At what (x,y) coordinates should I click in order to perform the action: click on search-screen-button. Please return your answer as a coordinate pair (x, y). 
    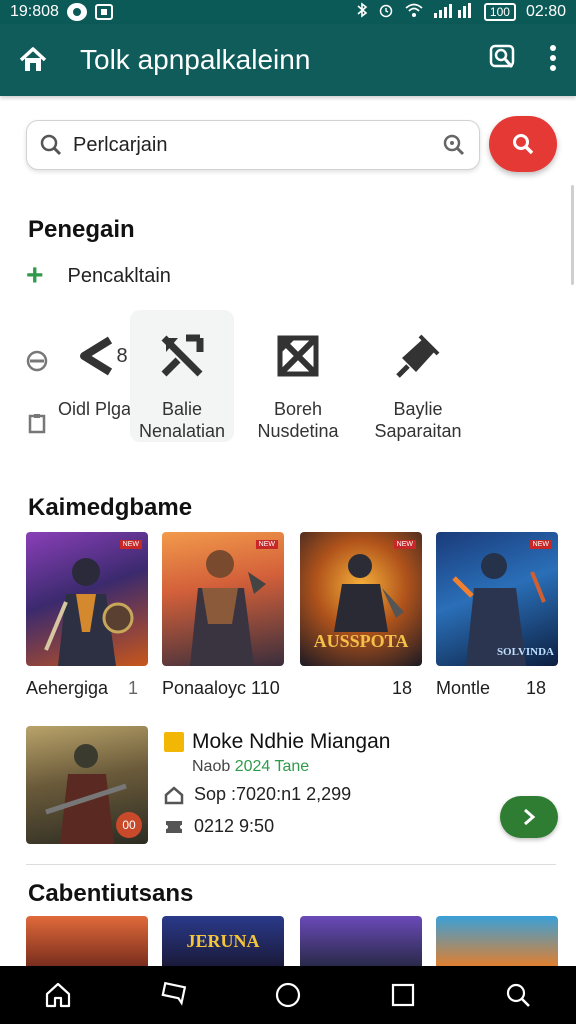
    Looking at the image, I should click on (503, 60).